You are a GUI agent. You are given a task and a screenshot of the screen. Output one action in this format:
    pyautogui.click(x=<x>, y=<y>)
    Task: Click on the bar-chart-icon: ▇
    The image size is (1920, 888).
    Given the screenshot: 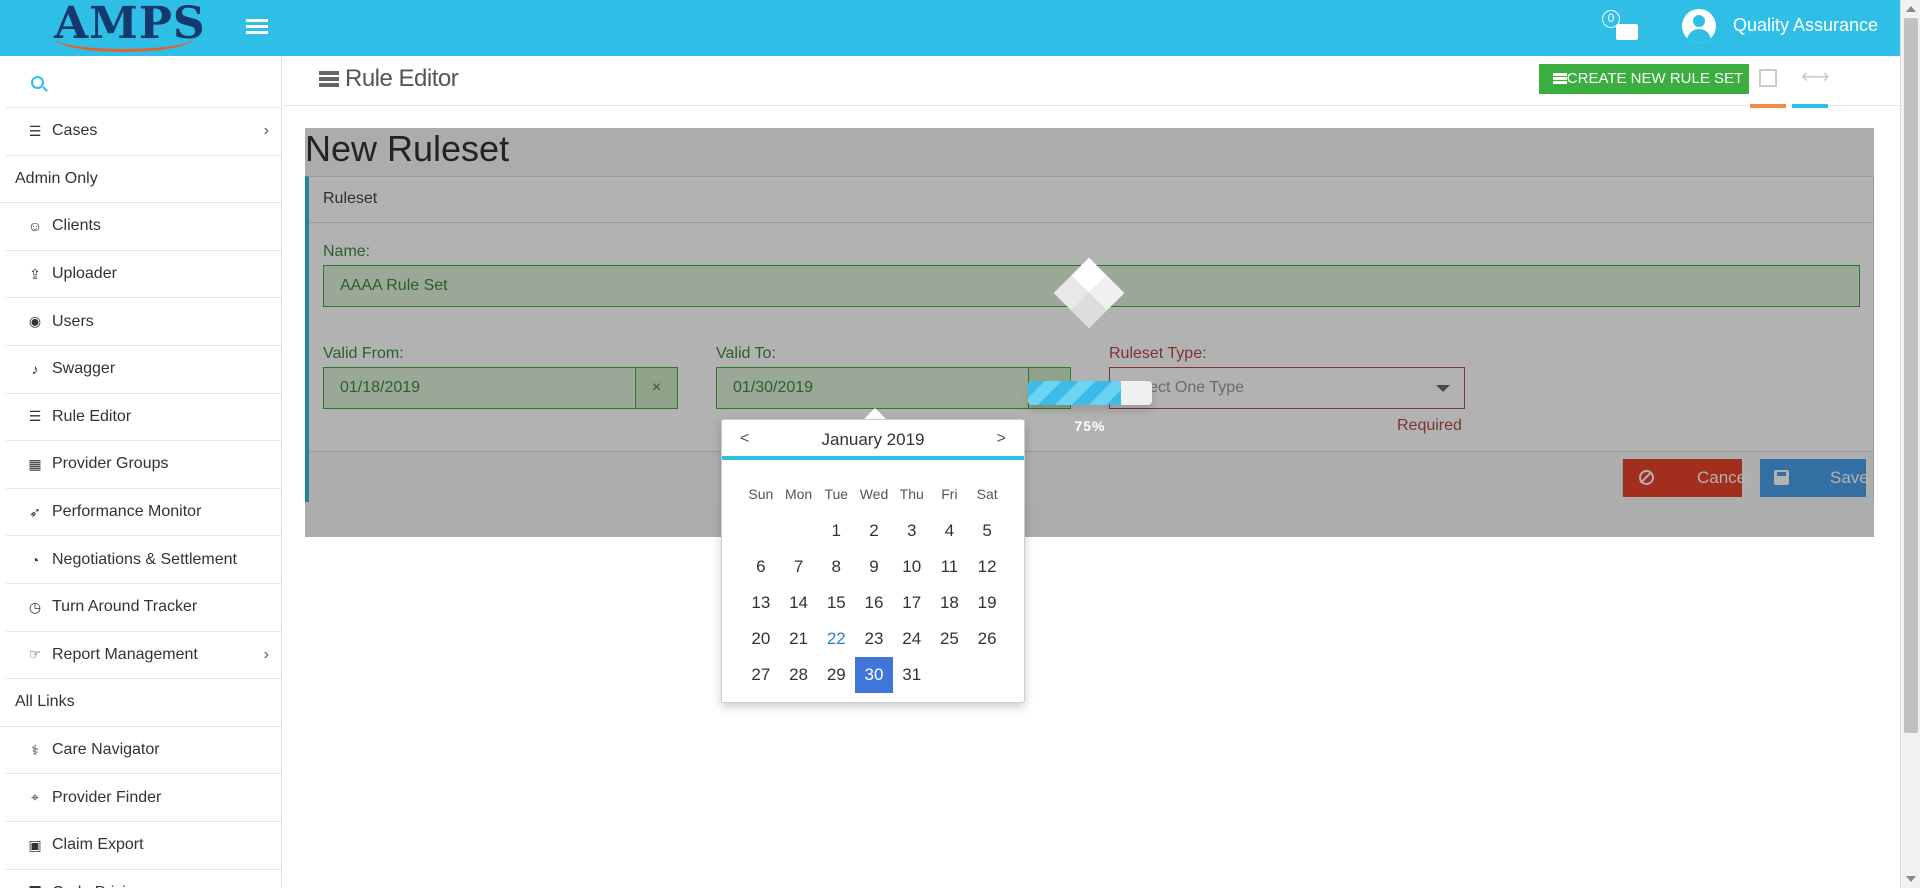 What is the action you would take?
    pyautogui.click(x=35, y=886)
    